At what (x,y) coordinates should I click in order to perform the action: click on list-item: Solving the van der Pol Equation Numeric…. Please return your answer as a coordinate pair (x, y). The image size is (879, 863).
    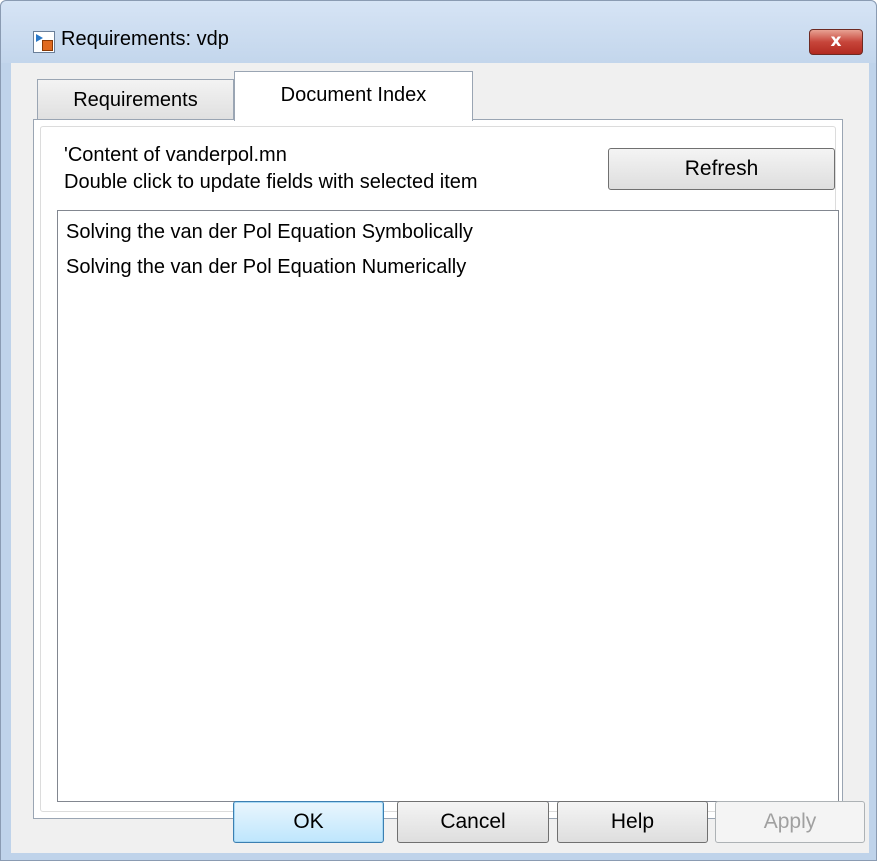
    Looking at the image, I should click on (266, 267).